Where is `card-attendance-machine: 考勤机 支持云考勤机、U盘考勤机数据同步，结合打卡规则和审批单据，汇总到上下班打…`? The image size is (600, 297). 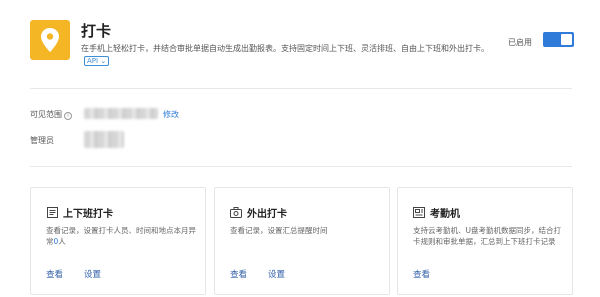 card-attendance-machine: 考勤机 支持云考勤机、U盘考勤机数据同步，结合打卡规则和审批单据，汇总到上下班打… is located at coordinates (485, 241).